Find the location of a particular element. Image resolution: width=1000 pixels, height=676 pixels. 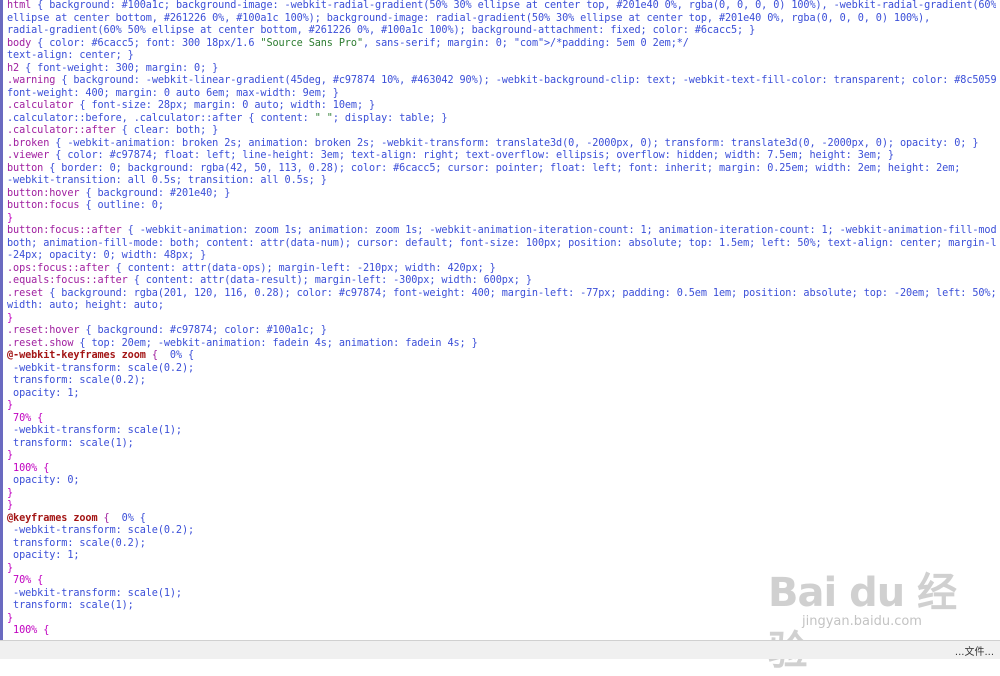

code-line: @-webkit-keyframes zoom { 0% { is located at coordinates (101, 355).